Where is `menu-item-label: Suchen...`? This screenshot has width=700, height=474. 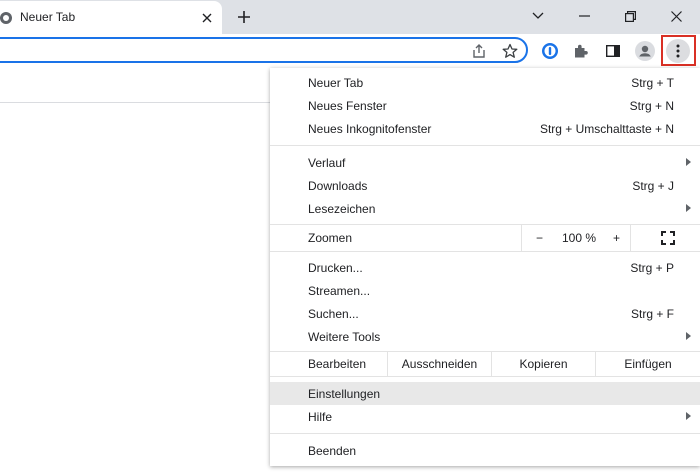
menu-item-label: Suchen... is located at coordinates (333, 314).